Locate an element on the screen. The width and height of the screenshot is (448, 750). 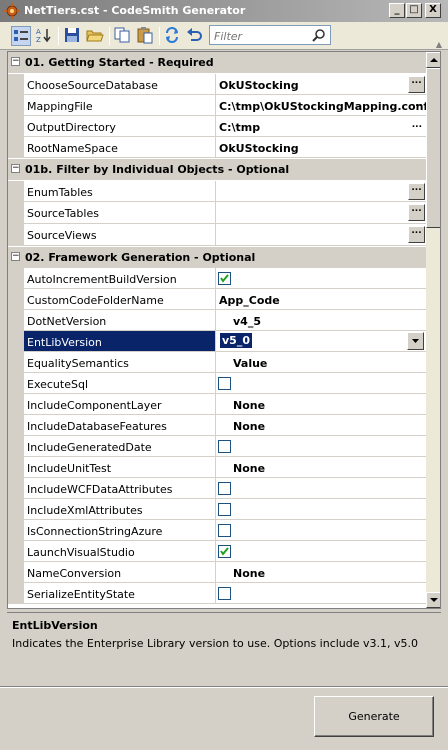
property-row: SerializeEntityState is located at coordinates (217, 593).